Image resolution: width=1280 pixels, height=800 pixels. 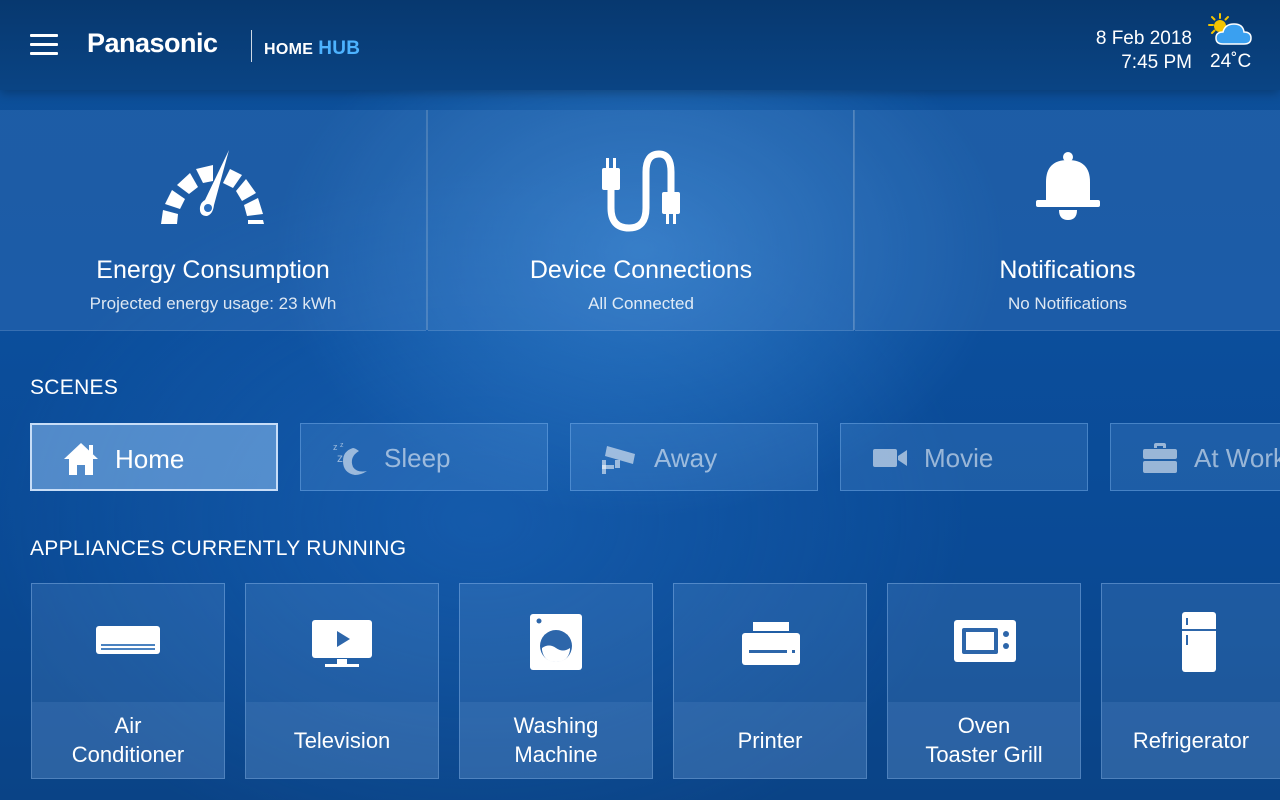 I want to click on scene-label: Home, so click(x=150, y=459).